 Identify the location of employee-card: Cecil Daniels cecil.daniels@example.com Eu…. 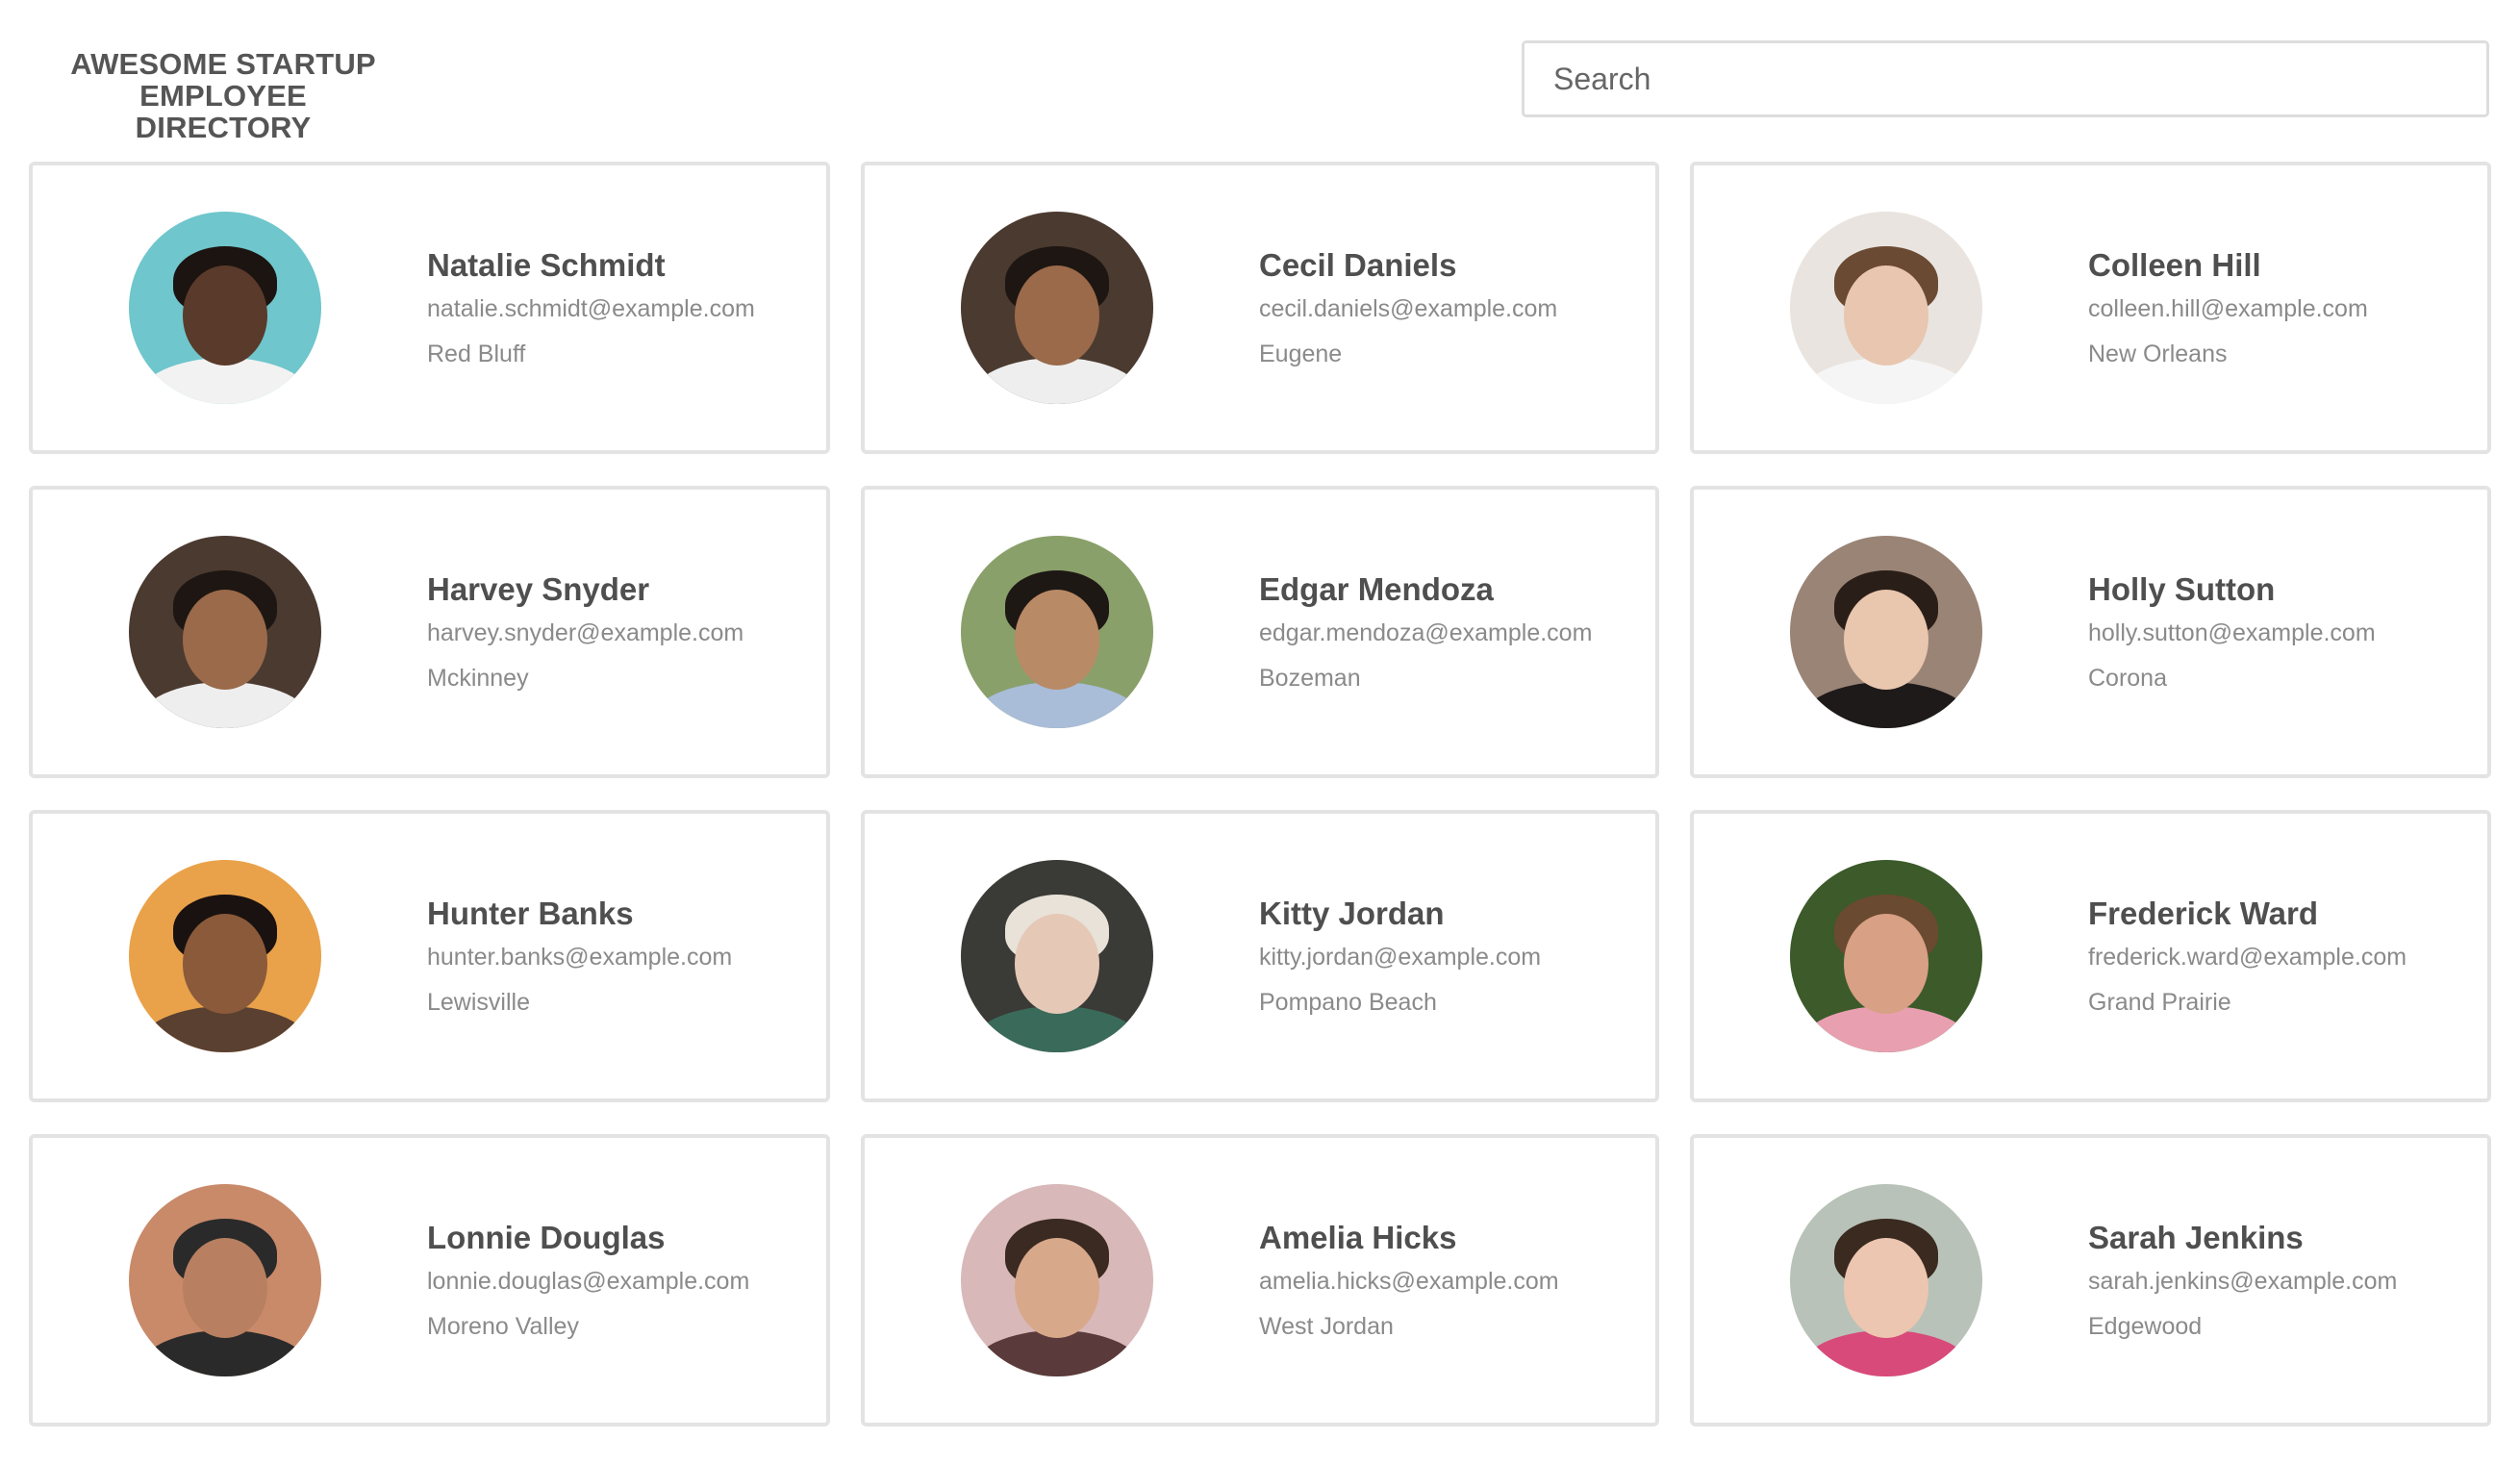
(1260, 308).